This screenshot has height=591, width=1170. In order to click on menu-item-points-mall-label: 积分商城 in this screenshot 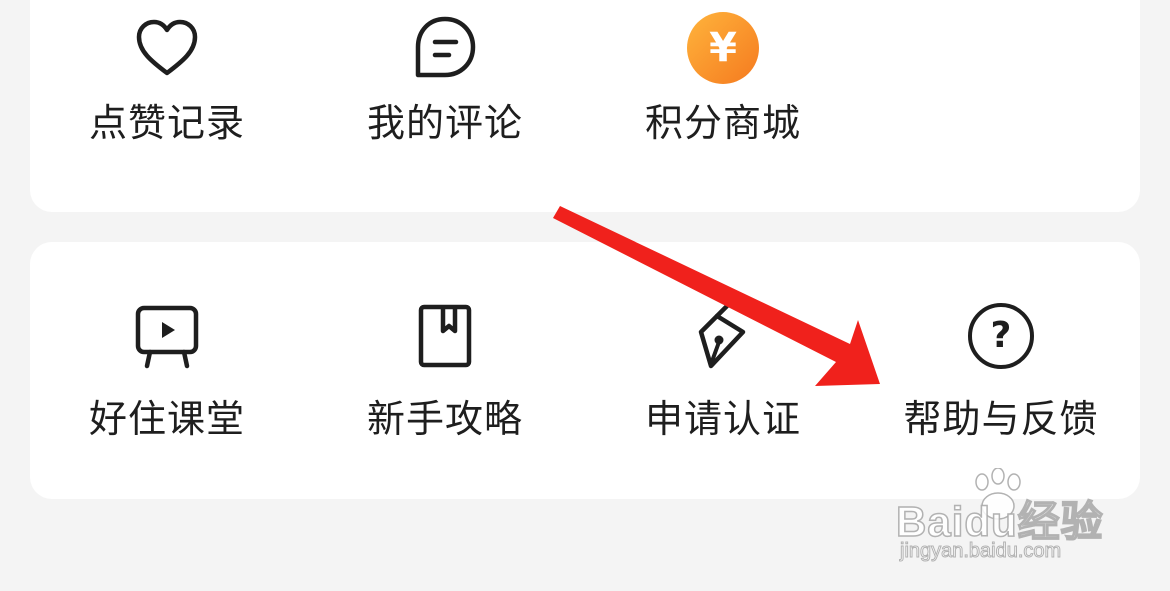, I will do `click(722, 123)`.